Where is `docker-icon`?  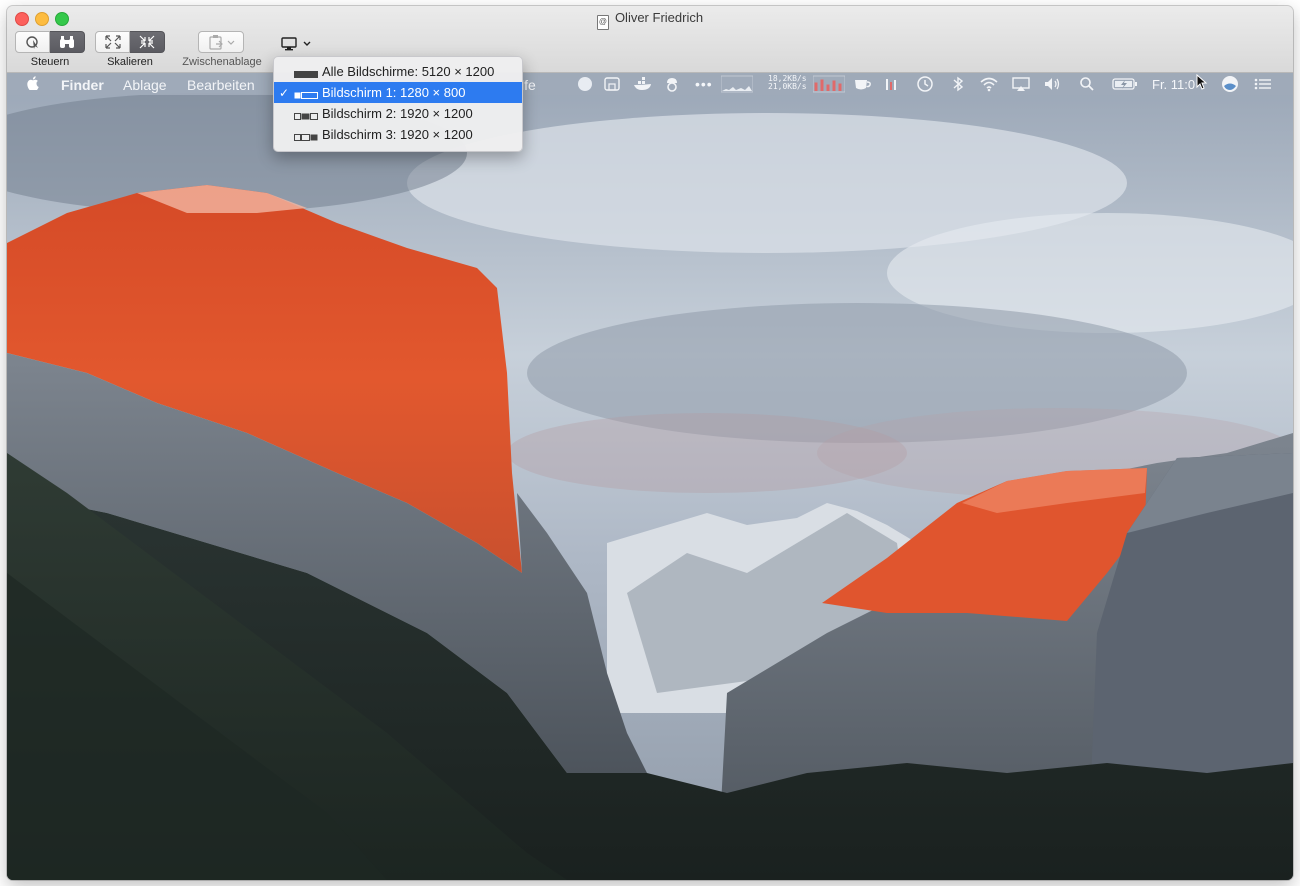
docker-icon is located at coordinates (643, 84).